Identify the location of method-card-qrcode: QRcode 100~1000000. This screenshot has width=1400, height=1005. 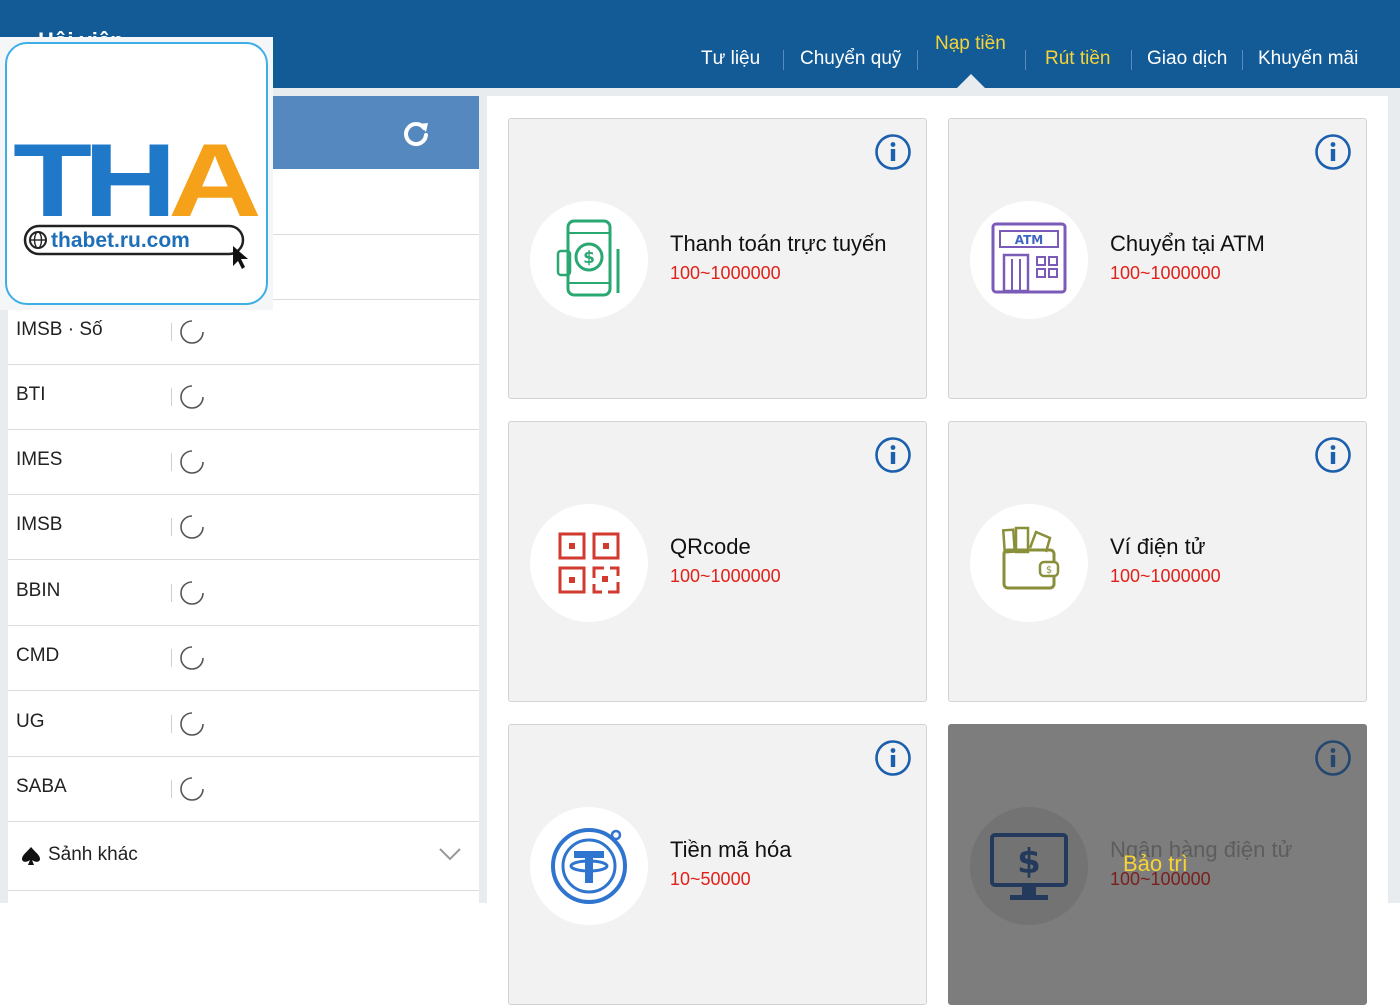
(717, 561).